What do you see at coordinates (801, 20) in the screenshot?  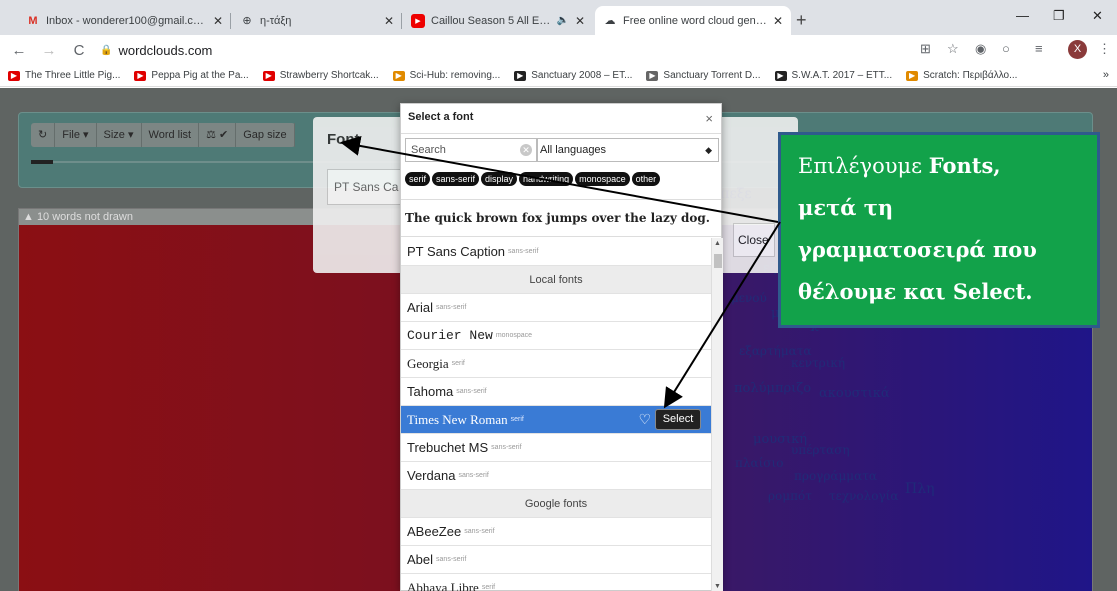 I see `new-tab-icon: +` at bounding box center [801, 20].